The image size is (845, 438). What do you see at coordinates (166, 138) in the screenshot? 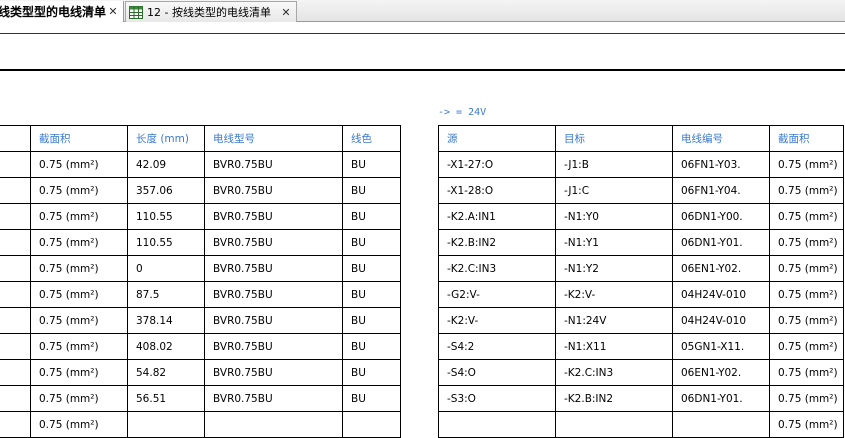
I see `column-header-length: 长度 (mm)` at bounding box center [166, 138].